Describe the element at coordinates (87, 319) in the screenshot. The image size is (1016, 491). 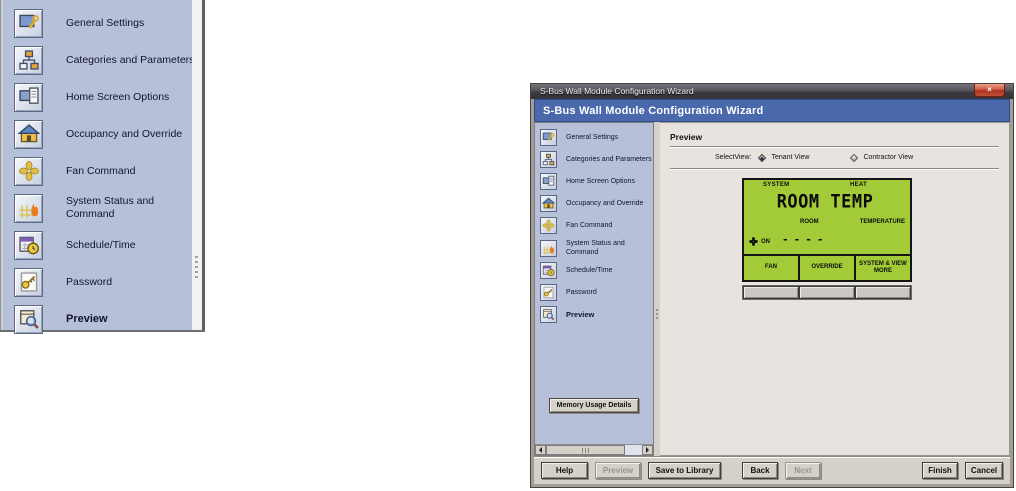
I see `sidebar-item-label: Preview` at that location.